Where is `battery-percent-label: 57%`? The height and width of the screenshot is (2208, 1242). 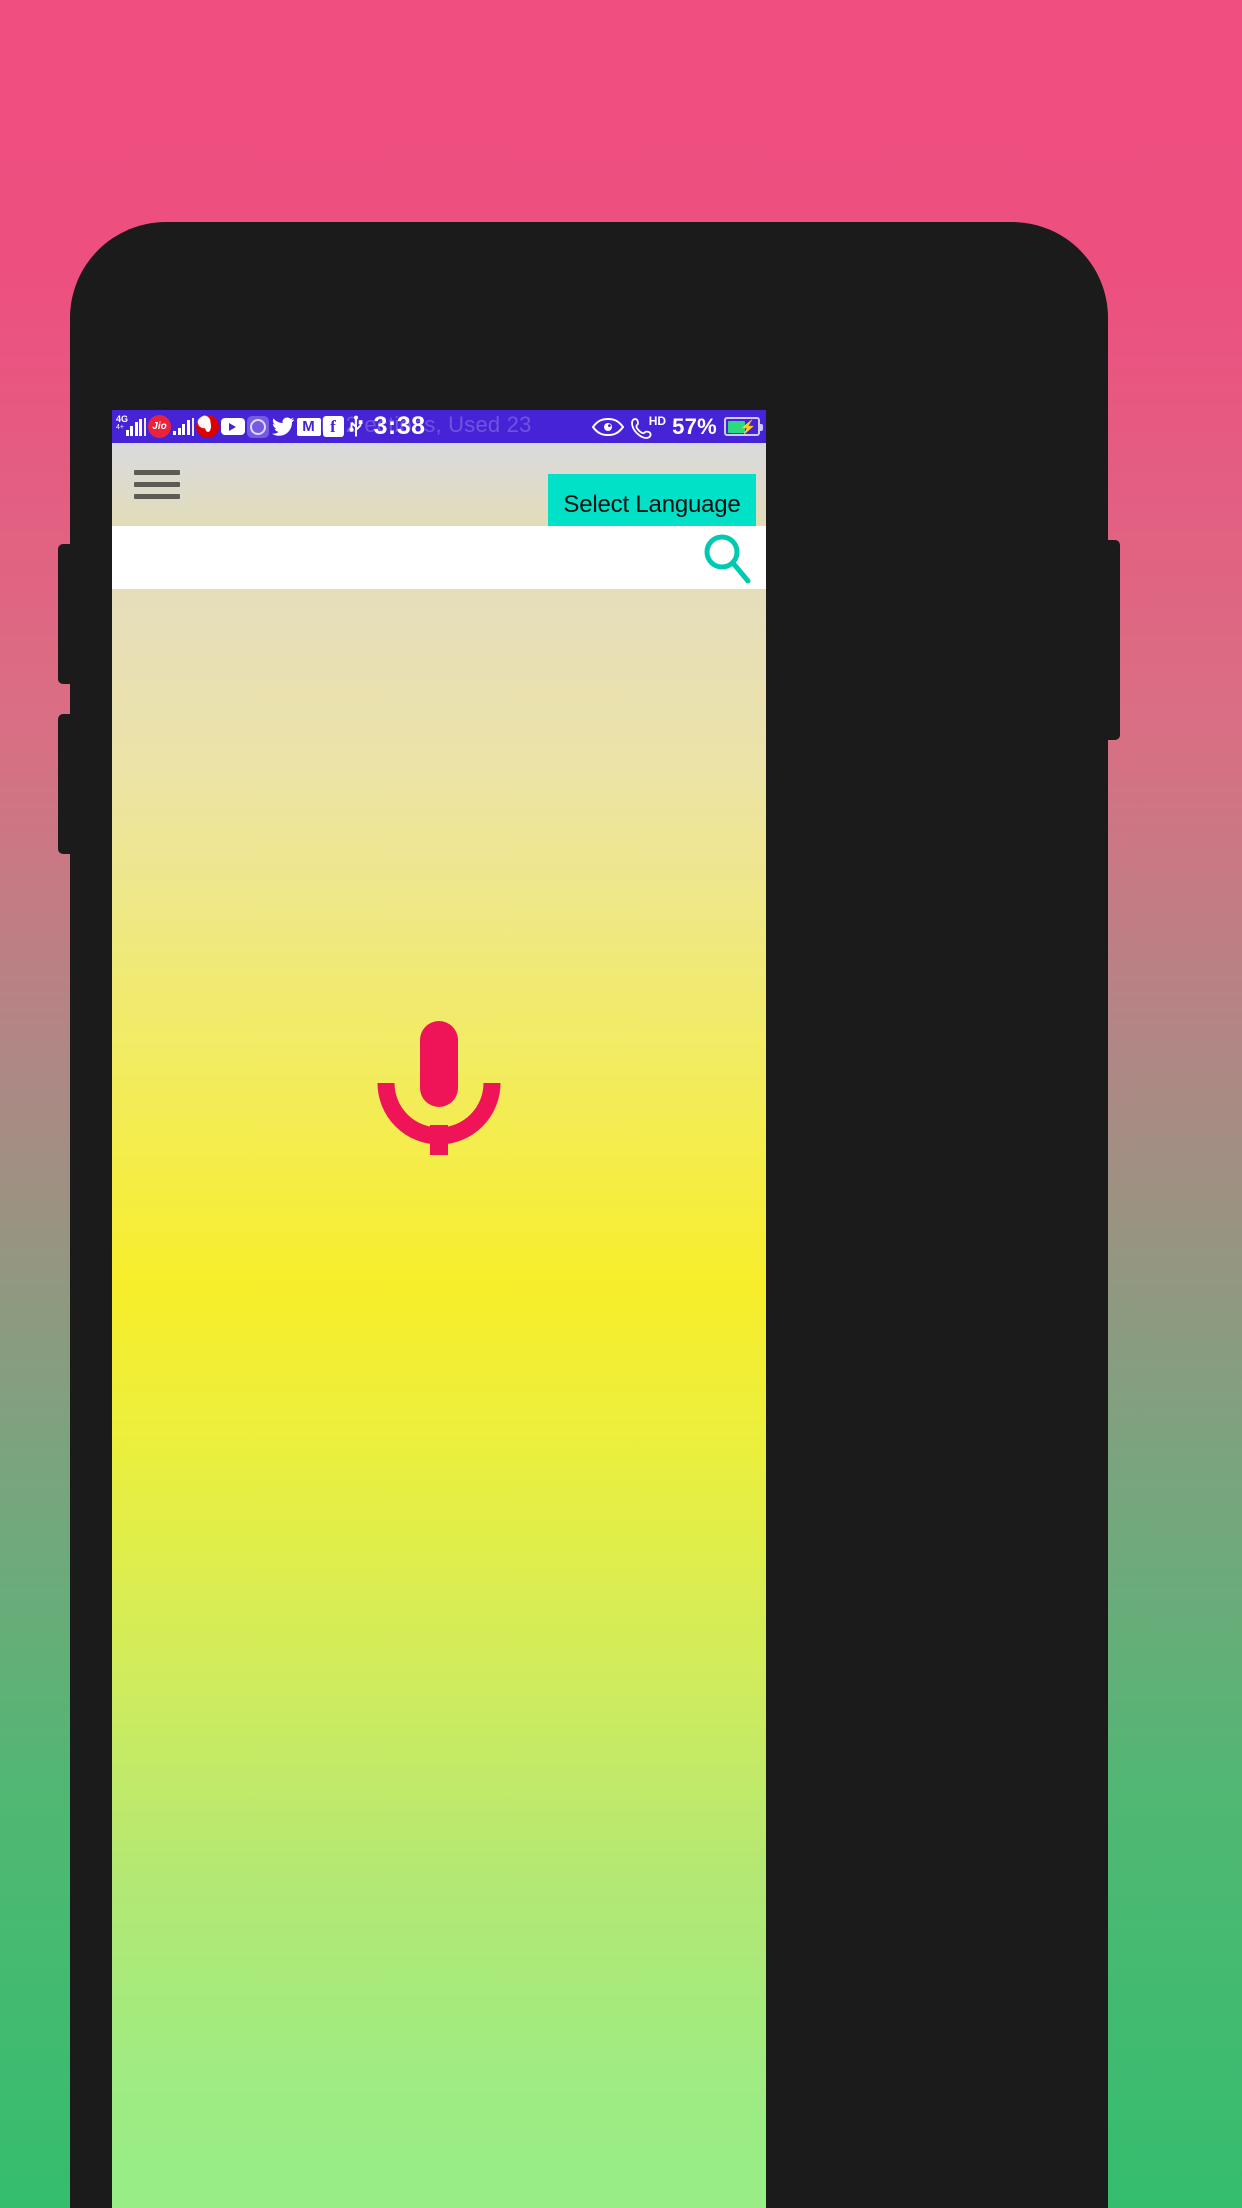
battery-percent-label: 57% is located at coordinates (694, 426).